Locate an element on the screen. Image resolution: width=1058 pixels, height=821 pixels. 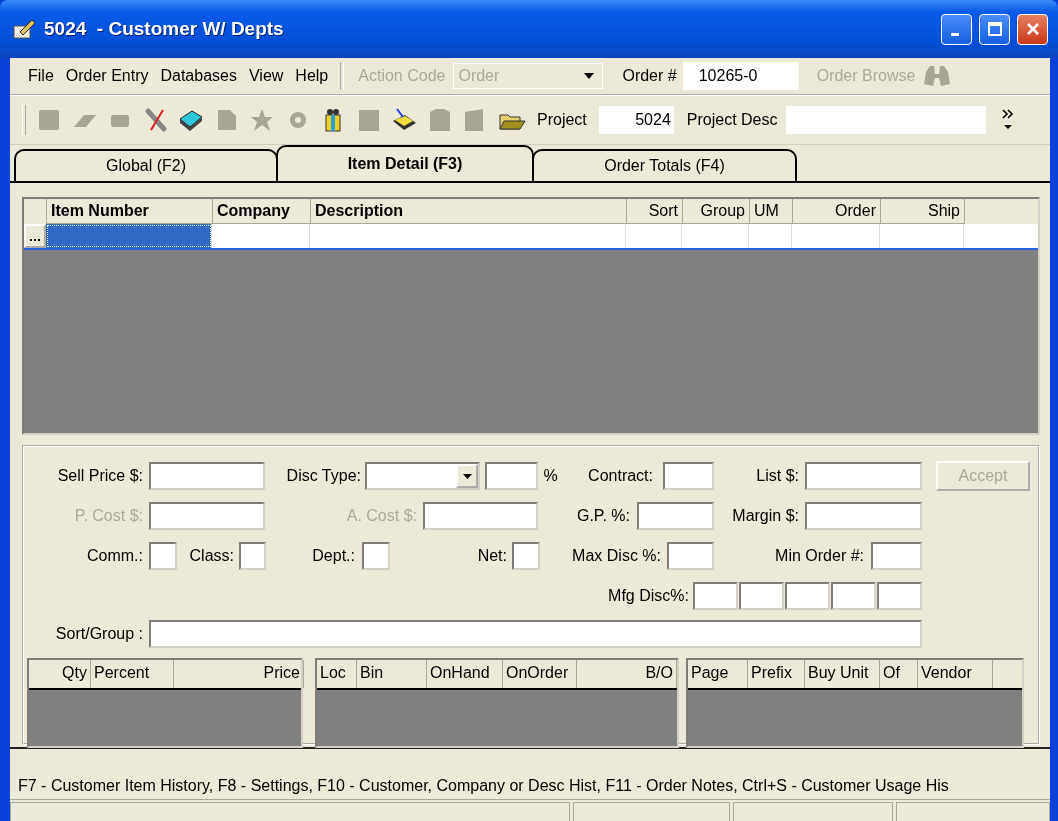
maximize-button is located at coordinates (994, 29).